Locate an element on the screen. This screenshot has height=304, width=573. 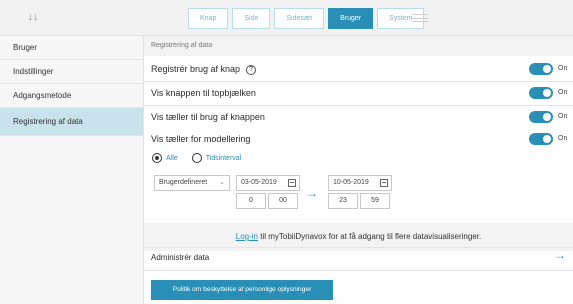
sidebar-item-registrering: Registrering af data is located at coordinates (71, 122).